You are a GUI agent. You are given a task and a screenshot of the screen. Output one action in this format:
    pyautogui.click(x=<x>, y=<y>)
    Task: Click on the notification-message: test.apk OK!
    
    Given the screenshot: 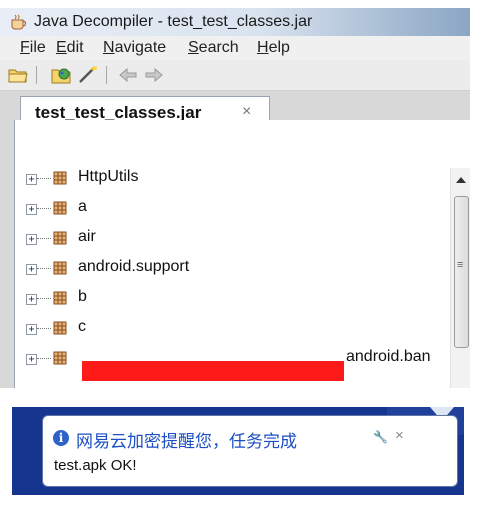 What is the action you would take?
    pyautogui.click(x=95, y=465)
    